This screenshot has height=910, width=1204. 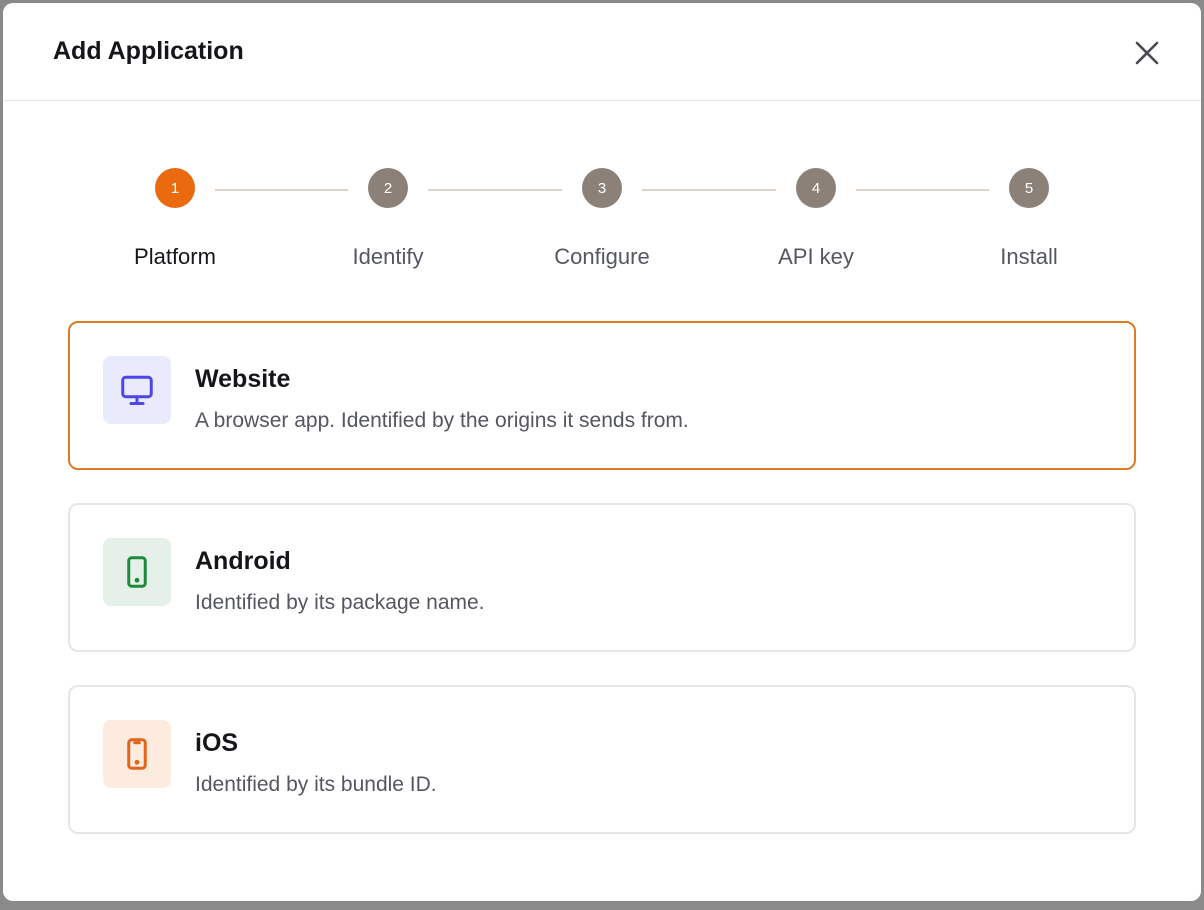 What do you see at coordinates (175, 256) in the screenshot?
I see `step-1-label: Platform` at bounding box center [175, 256].